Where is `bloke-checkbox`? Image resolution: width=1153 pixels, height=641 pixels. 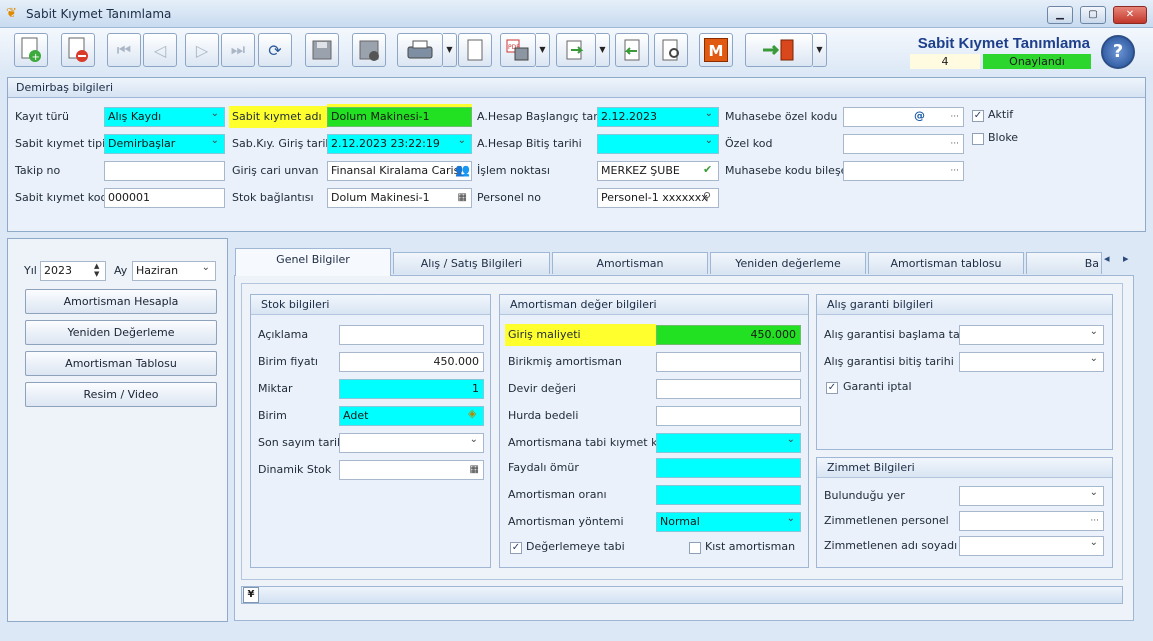 bloke-checkbox is located at coordinates (978, 139).